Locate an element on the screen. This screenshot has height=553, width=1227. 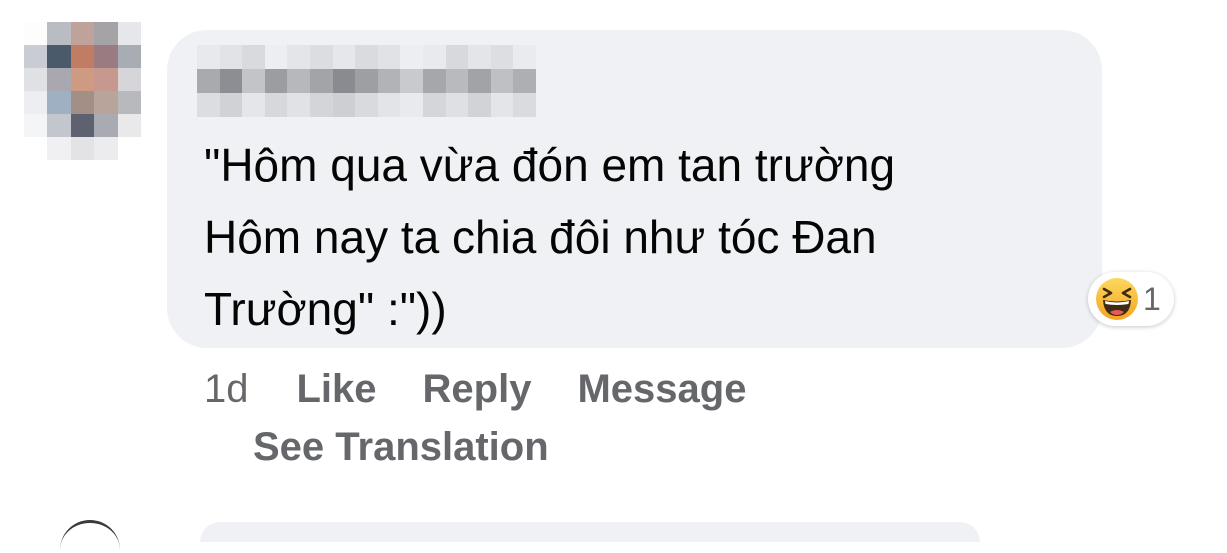
next-comment-bubble is located at coordinates (590, 532).